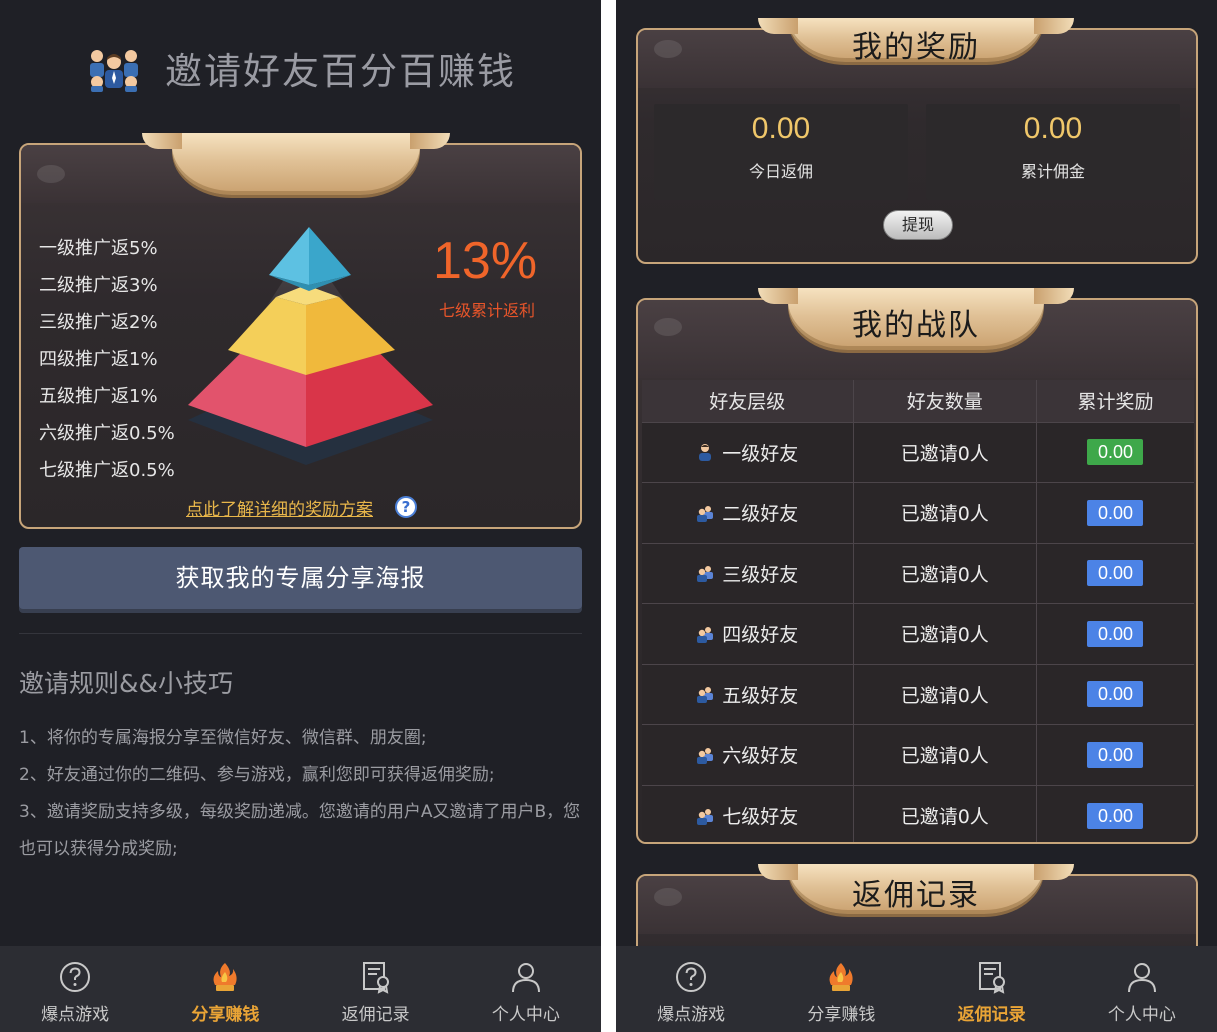 This screenshot has width=1217, height=1032. What do you see at coordinates (991, 978) in the screenshot?
I see `certificate-icon` at bounding box center [991, 978].